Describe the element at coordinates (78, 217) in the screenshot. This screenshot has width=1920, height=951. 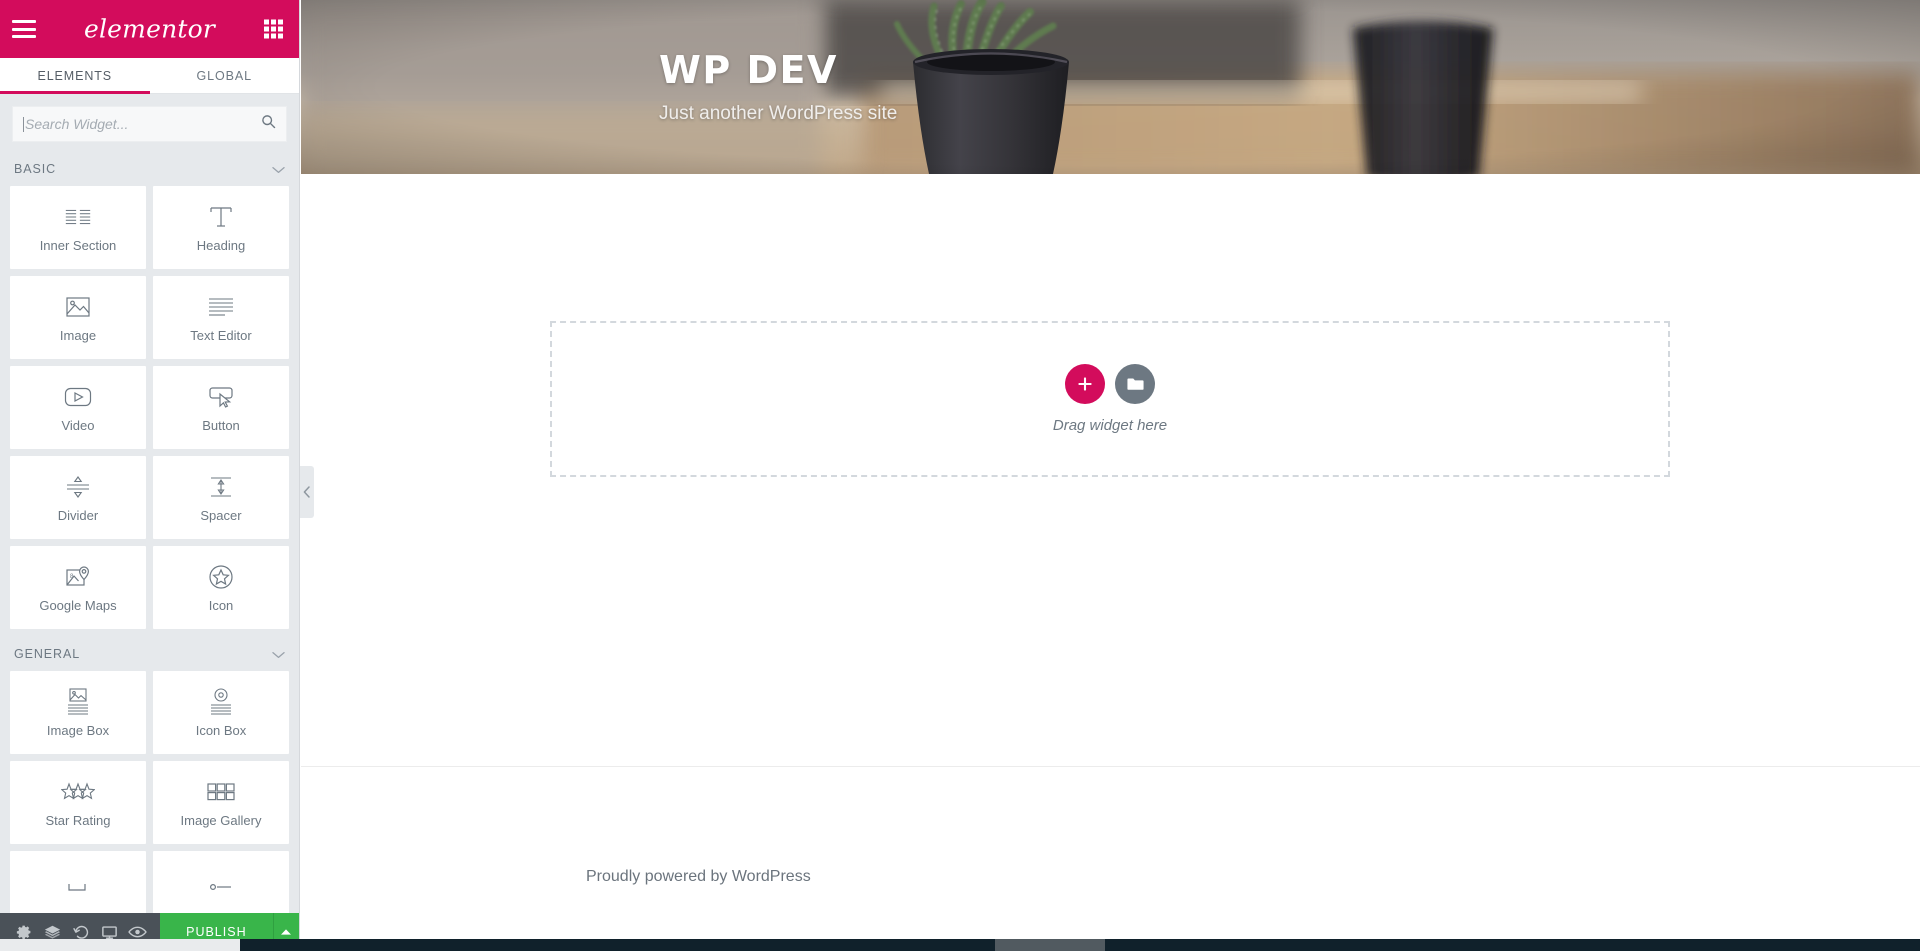
I see `inner-section-icon` at that location.